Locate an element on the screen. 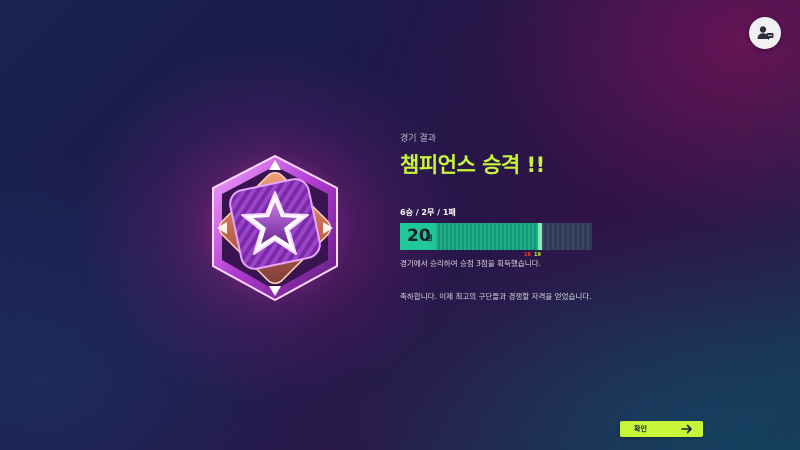 The width and height of the screenshot is (800, 450). points-progress-remaining is located at coordinates (567, 236).